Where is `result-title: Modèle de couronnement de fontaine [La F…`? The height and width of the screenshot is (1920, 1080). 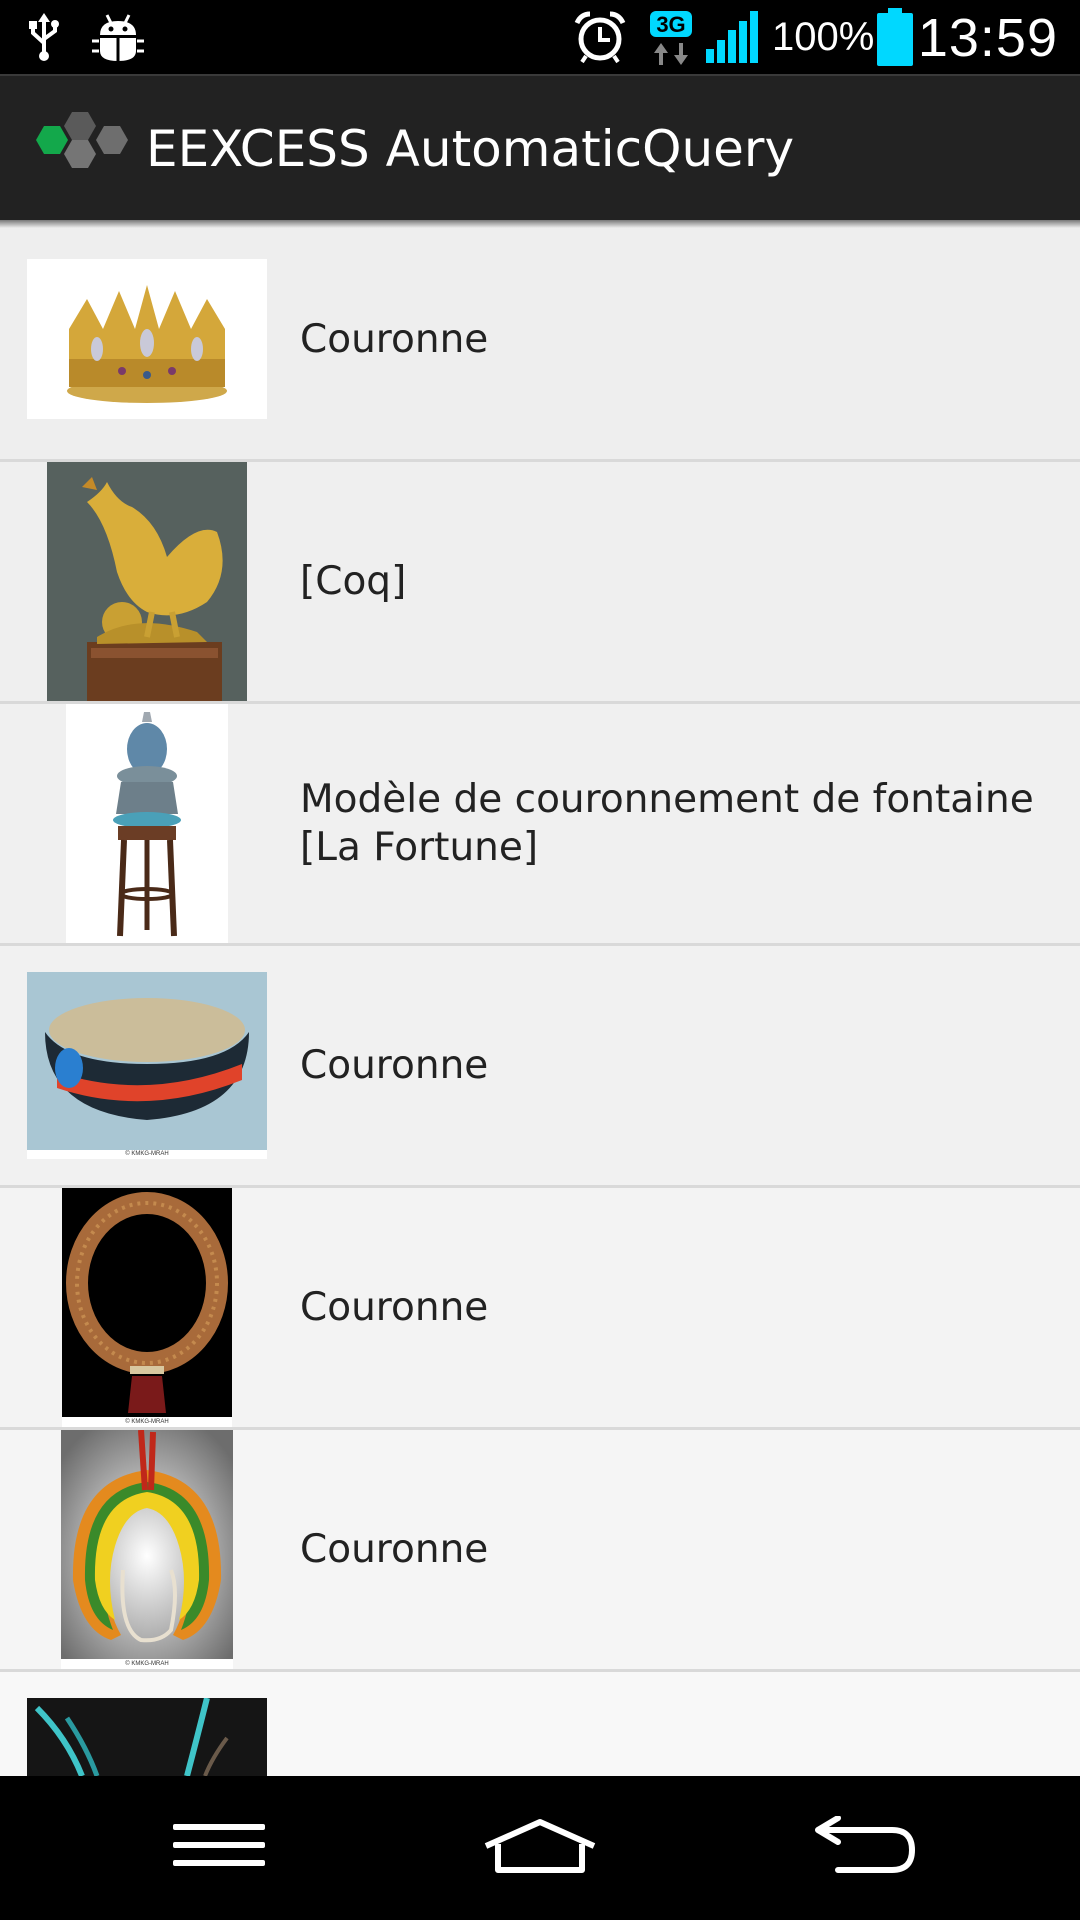
result-title: Modèle de couronnement de fontaine [La F… is located at coordinates (667, 823).